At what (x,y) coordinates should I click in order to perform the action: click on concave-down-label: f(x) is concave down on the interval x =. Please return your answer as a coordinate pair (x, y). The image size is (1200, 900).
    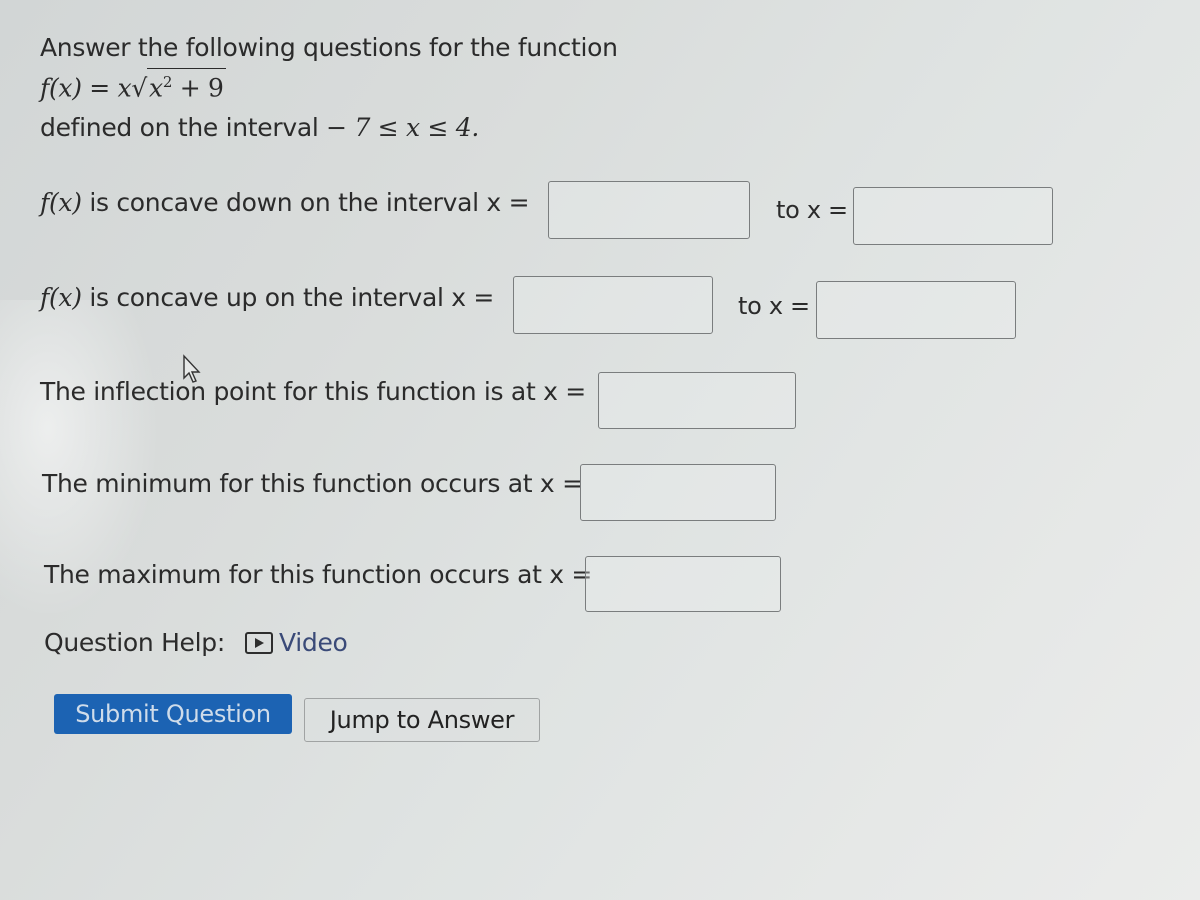
    Looking at the image, I should click on (285, 202).